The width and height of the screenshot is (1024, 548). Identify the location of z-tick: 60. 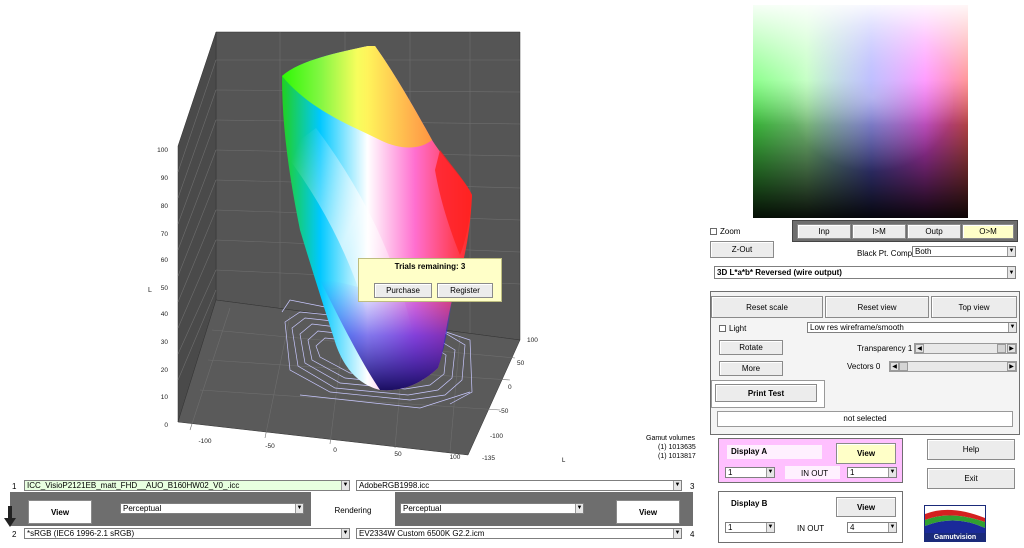
(165, 260).